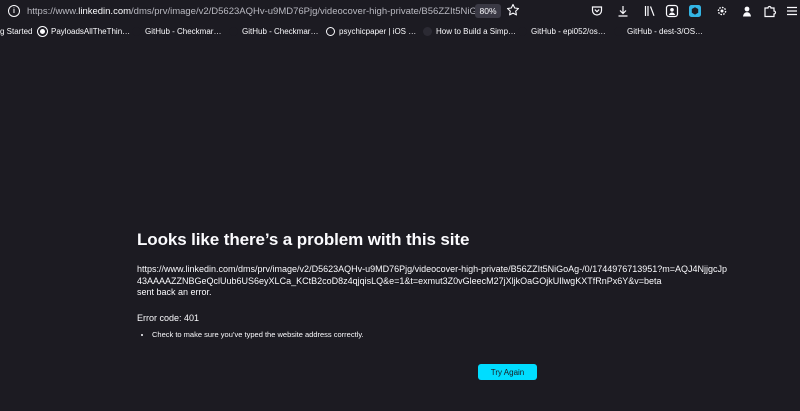 Image resolution: width=800 pixels, height=411 pixels. I want to click on globe-icon, so click(330, 31).